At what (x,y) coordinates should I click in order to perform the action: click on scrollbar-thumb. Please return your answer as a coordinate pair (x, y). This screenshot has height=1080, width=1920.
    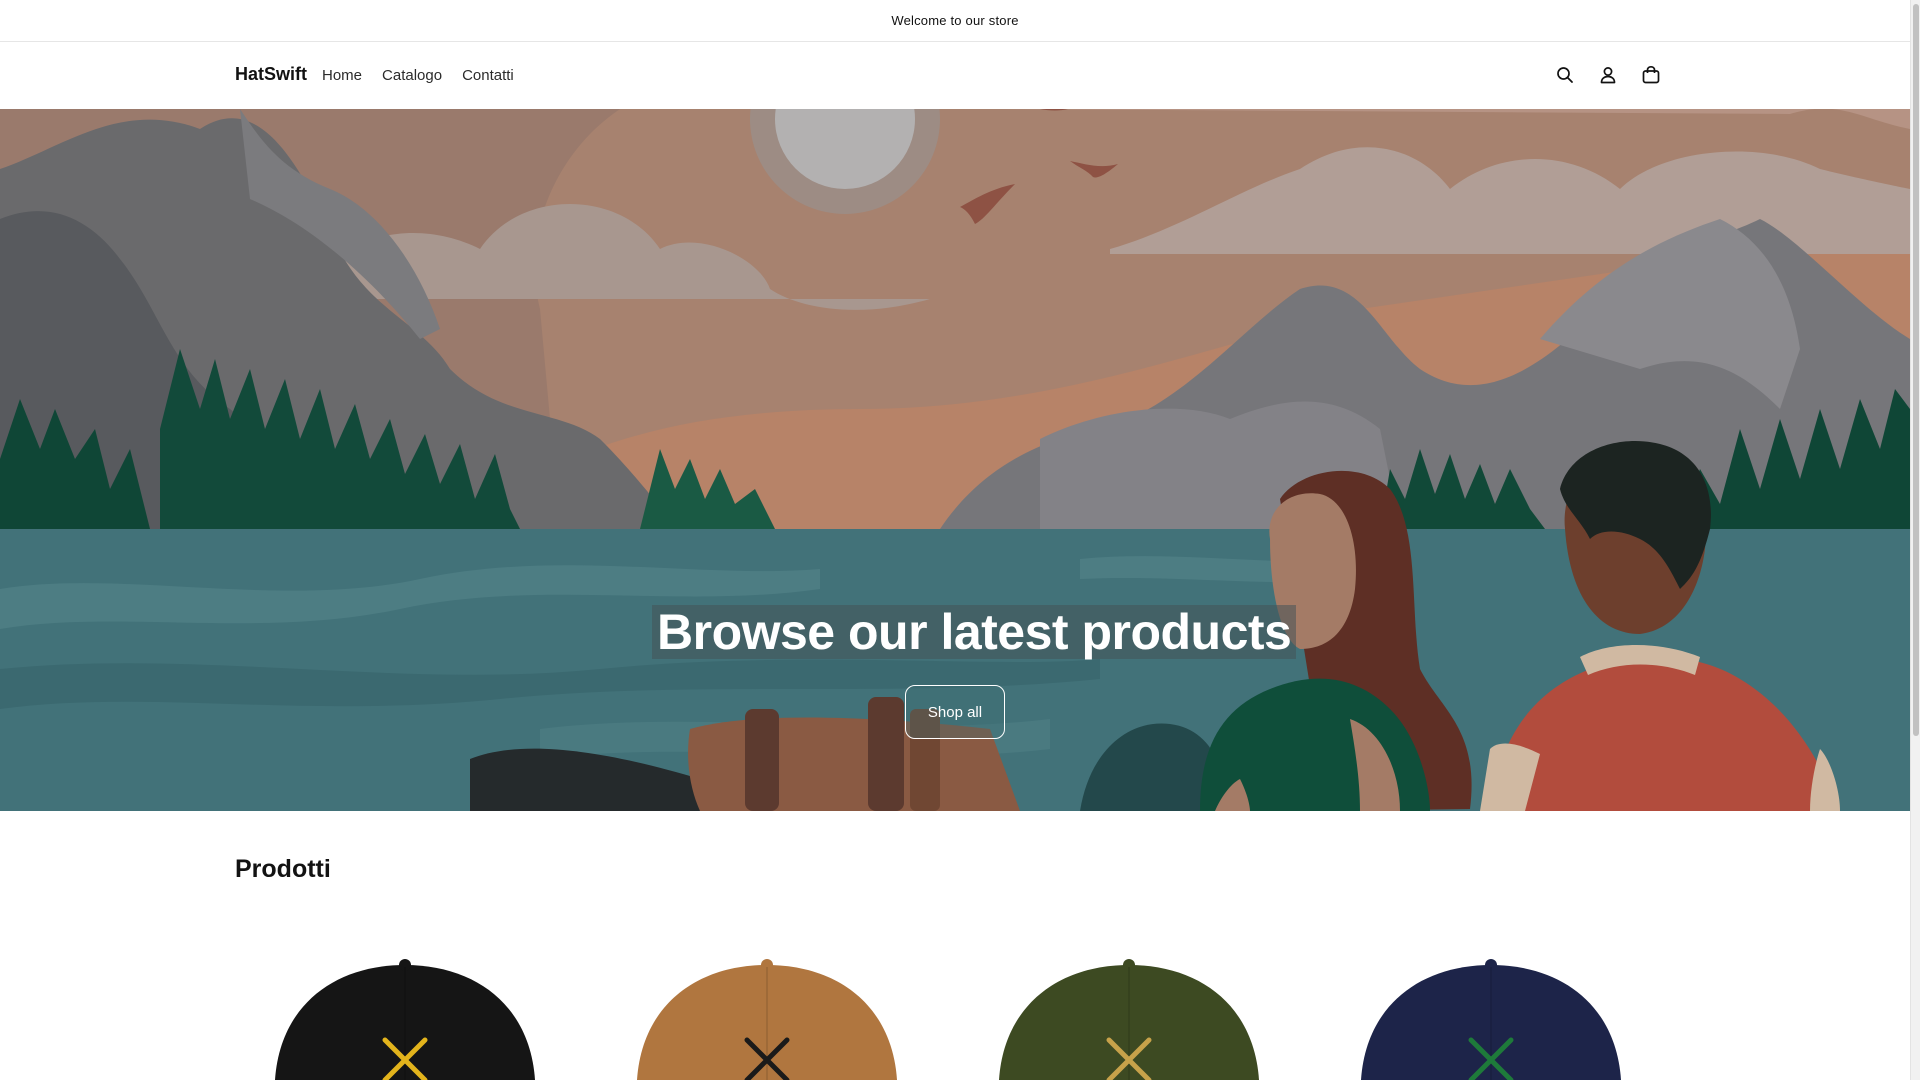
    Looking at the image, I should click on (1916, 370).